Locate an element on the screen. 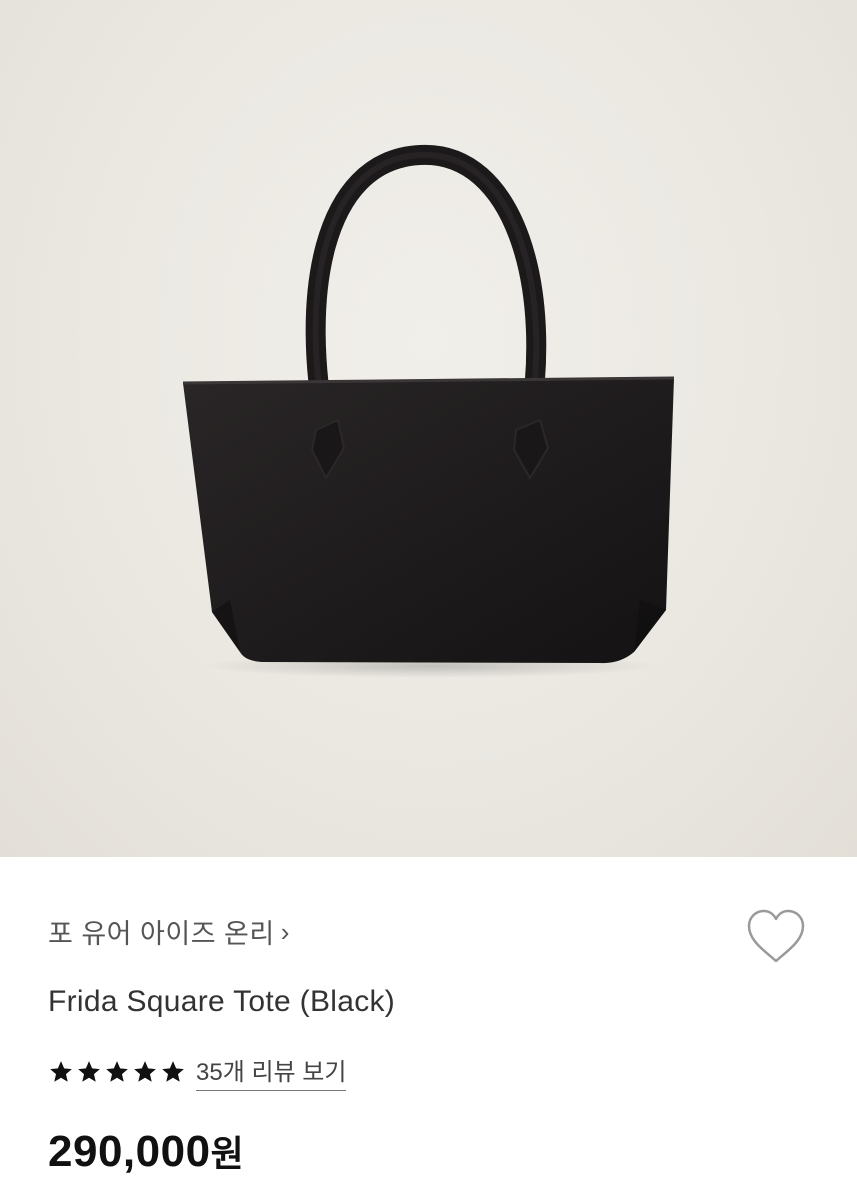 This screenshot has width=857, height=1200. rating-row: 35개 리뷰 보기 is located at coordinates (197, 1071).